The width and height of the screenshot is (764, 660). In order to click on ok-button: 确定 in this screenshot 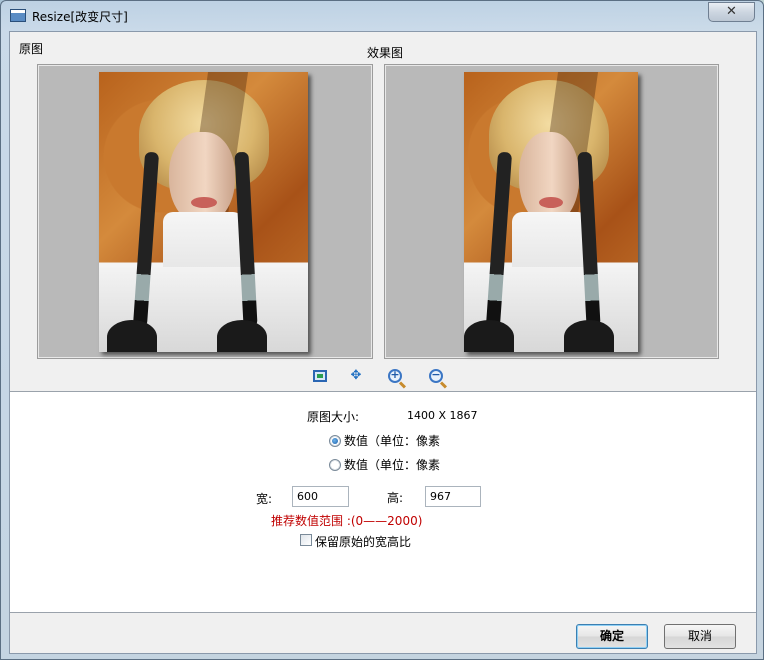, I will do `click(612, 636)`.